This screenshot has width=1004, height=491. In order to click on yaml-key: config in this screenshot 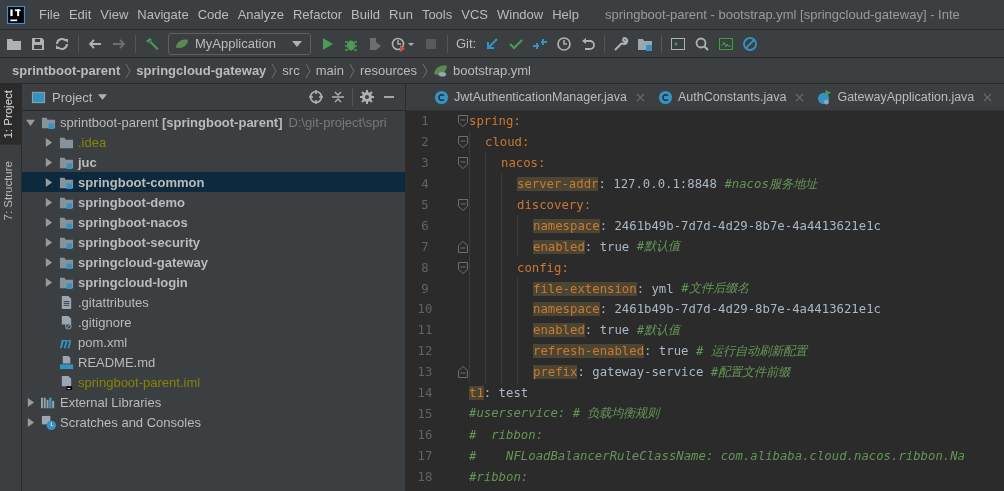, I will do `click(539, 267)`.